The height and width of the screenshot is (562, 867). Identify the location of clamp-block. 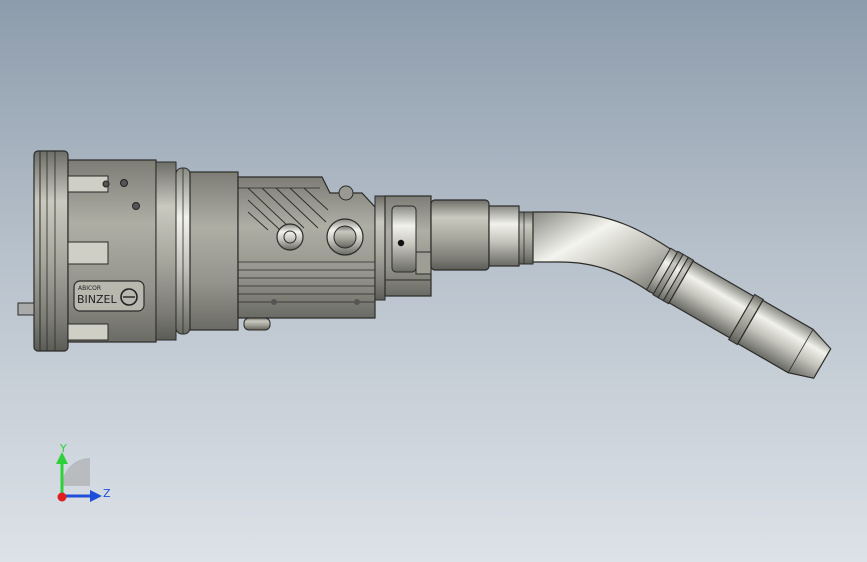
(403, 248).